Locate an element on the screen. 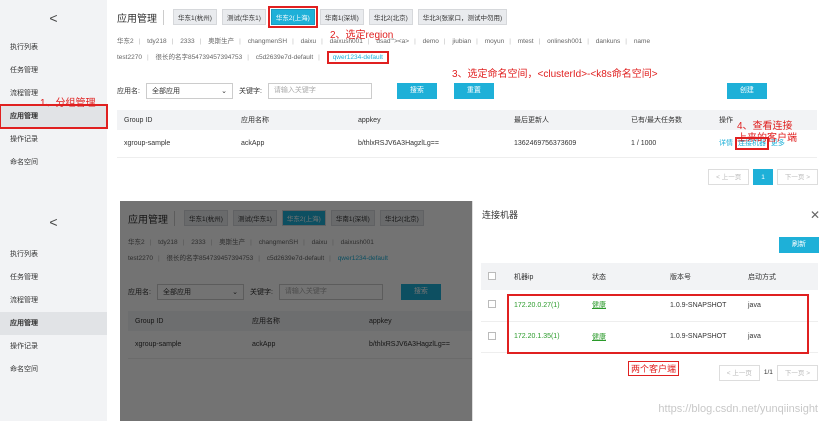  tasks-cell: 1 / 1000 is located at coordinates (668, 144).